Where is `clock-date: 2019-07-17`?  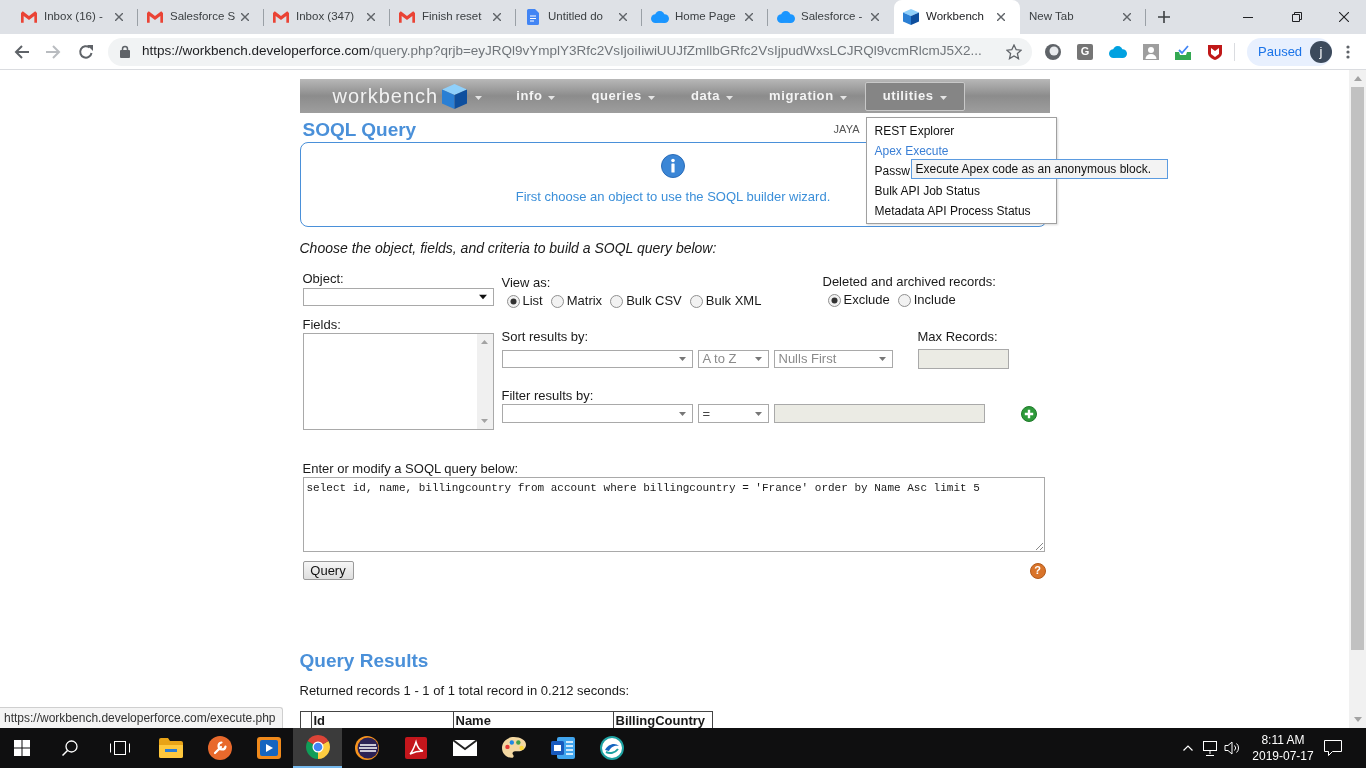
clock-date: 2019-07-17 is located at coordinates (1283, 756).